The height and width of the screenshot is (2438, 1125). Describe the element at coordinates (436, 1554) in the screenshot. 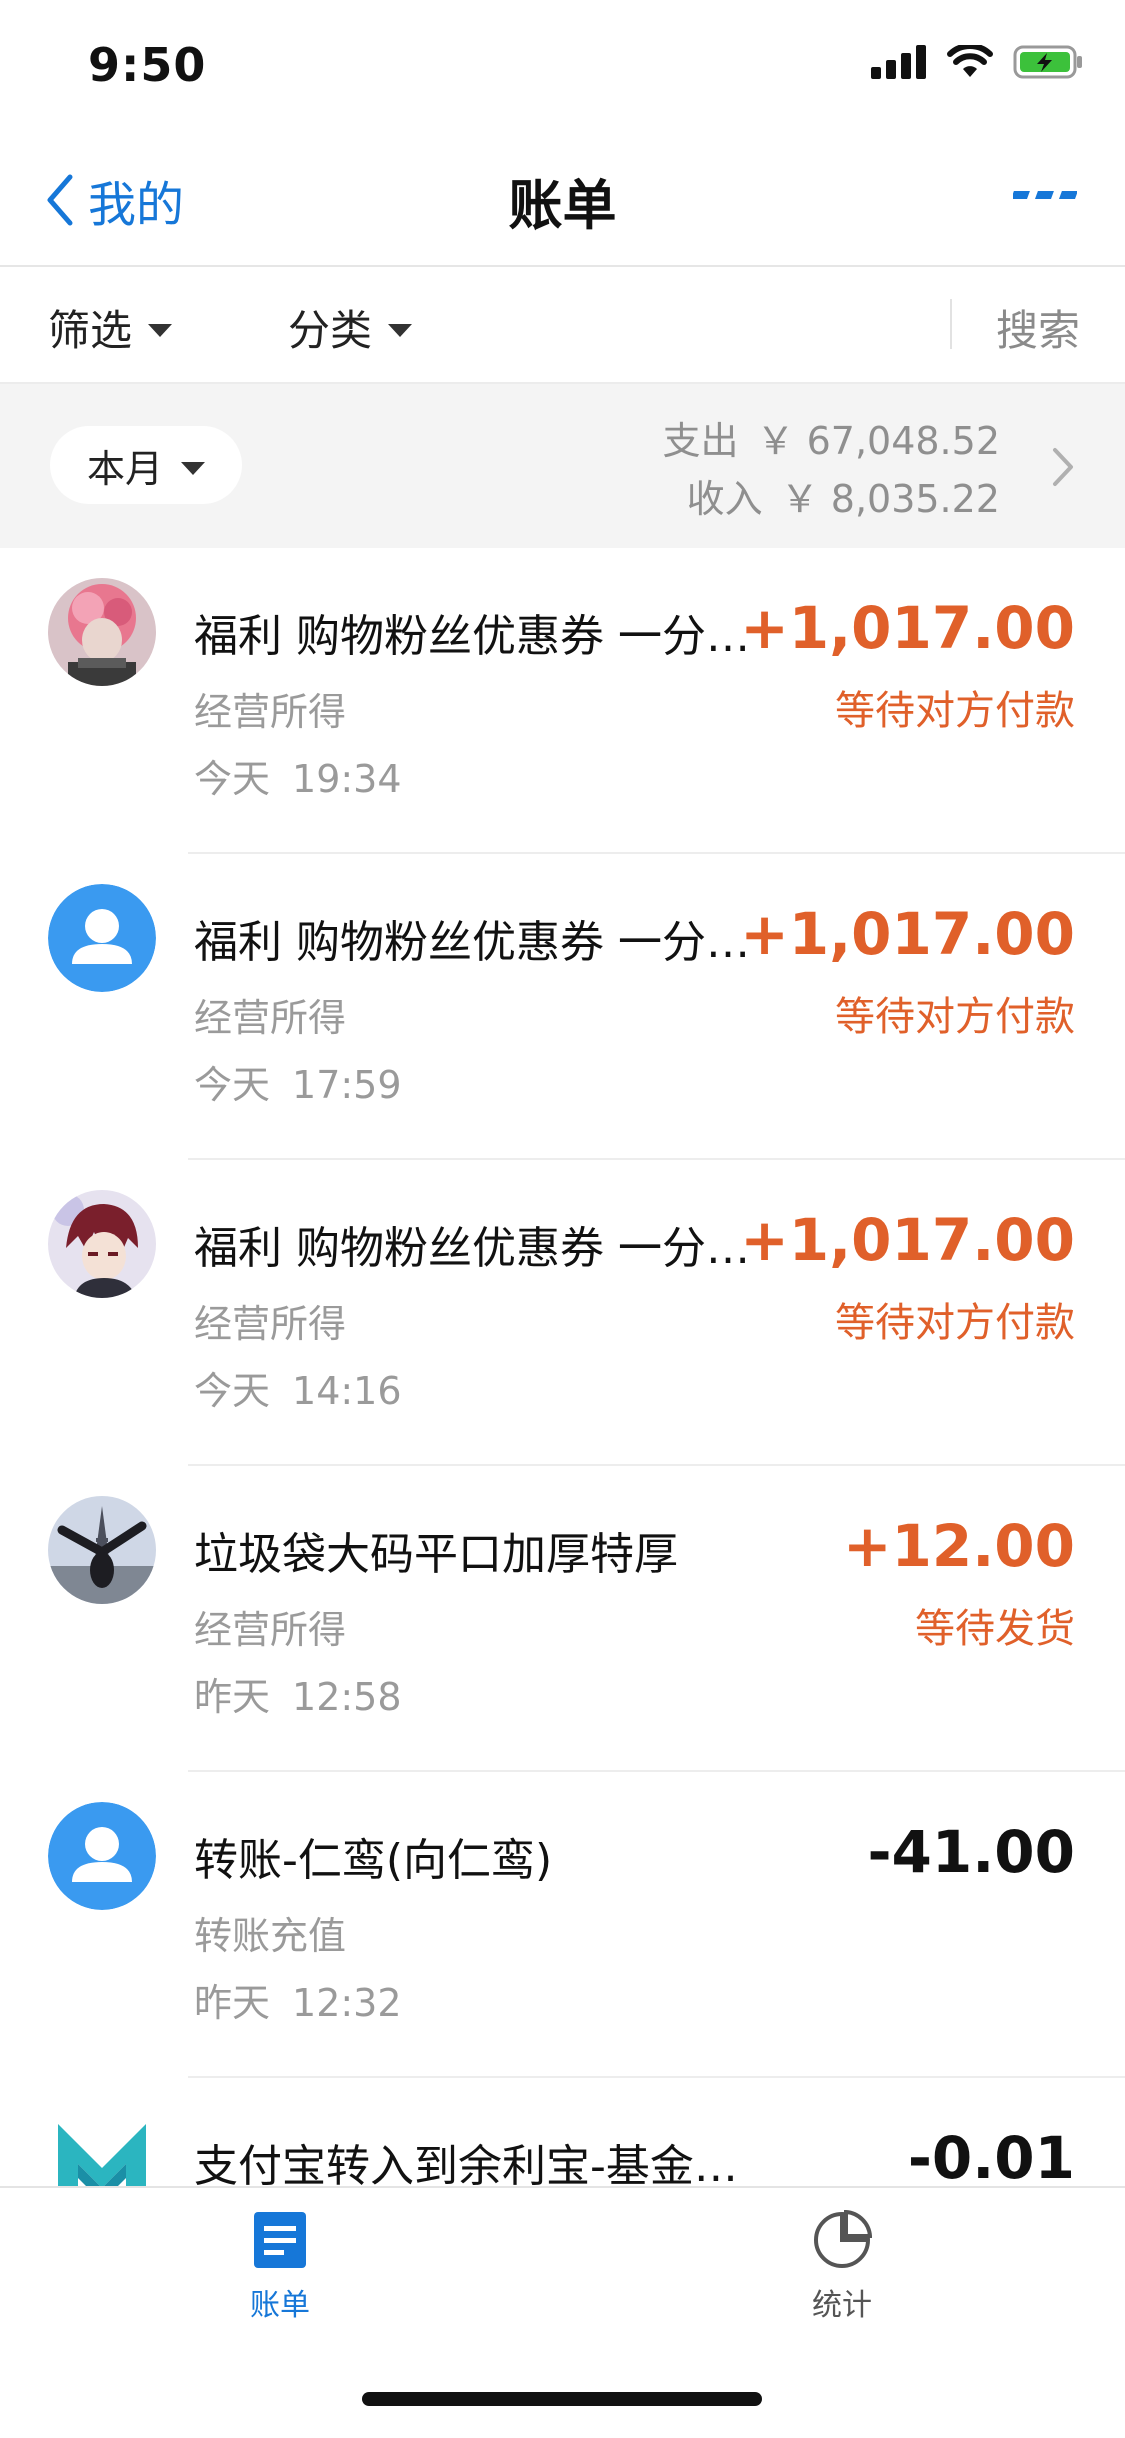

I see `transaction-title: 垃圾袋大码平口加厚特厚` at that location.